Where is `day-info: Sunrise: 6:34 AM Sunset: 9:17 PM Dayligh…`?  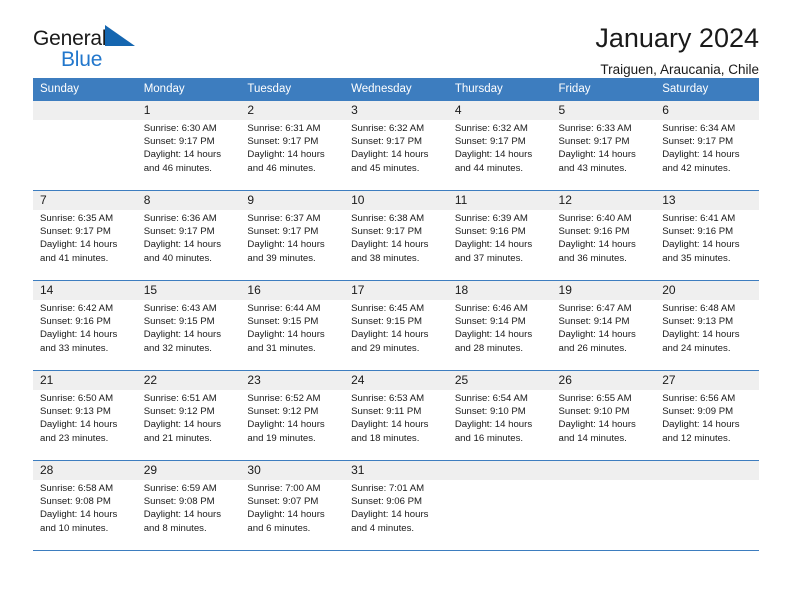 day-info: Sunrise: 6:34 AM Sunset: 9:17 PM Dayligh… is located at coordinates (707, 147).